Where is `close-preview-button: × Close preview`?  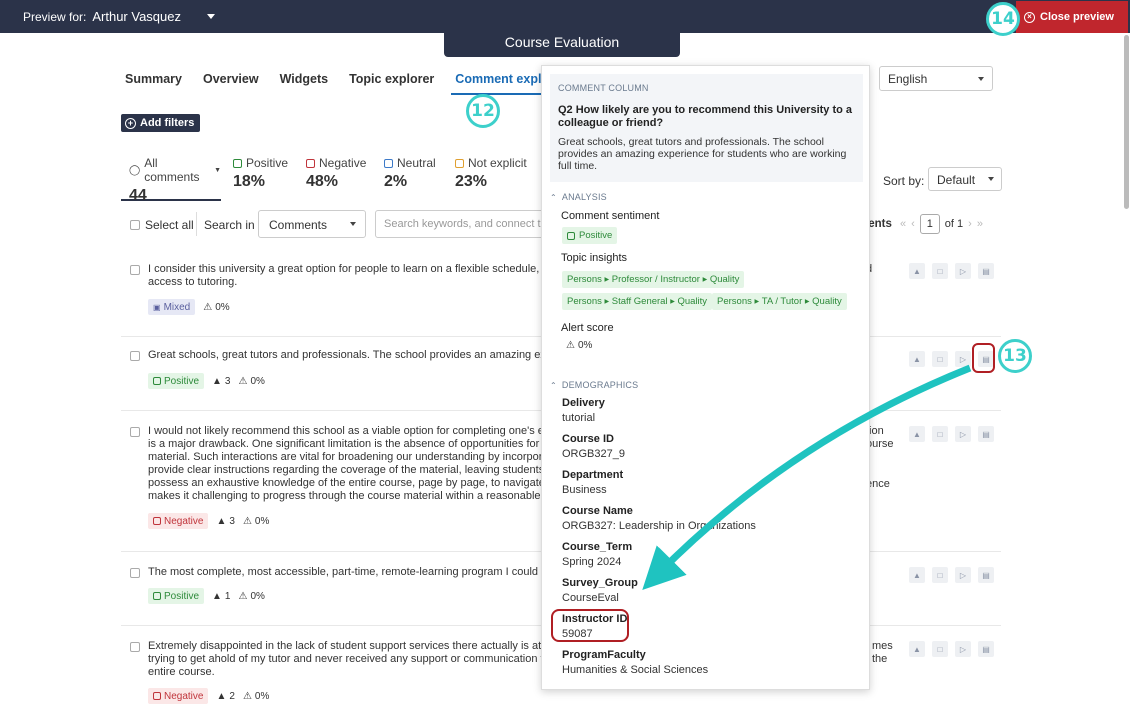
close-preview-button: × Close preview is located at coordinates (1072, 17).